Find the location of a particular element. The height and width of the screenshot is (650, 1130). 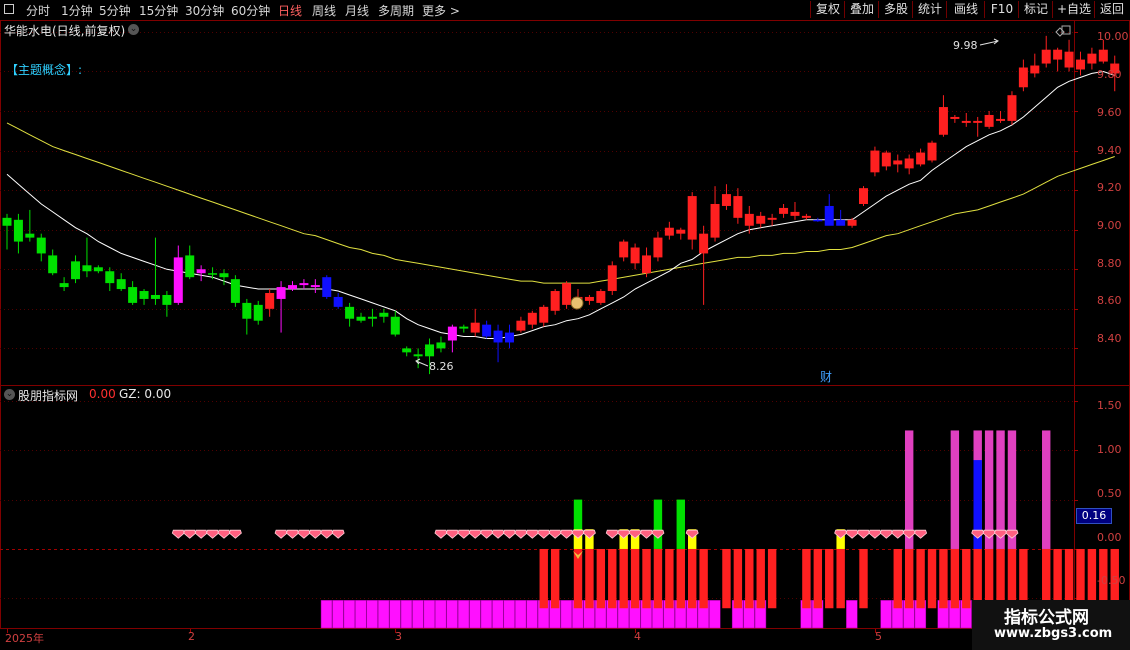

indicator-name: 股朋指标网 is located at coordinates (48, 396).